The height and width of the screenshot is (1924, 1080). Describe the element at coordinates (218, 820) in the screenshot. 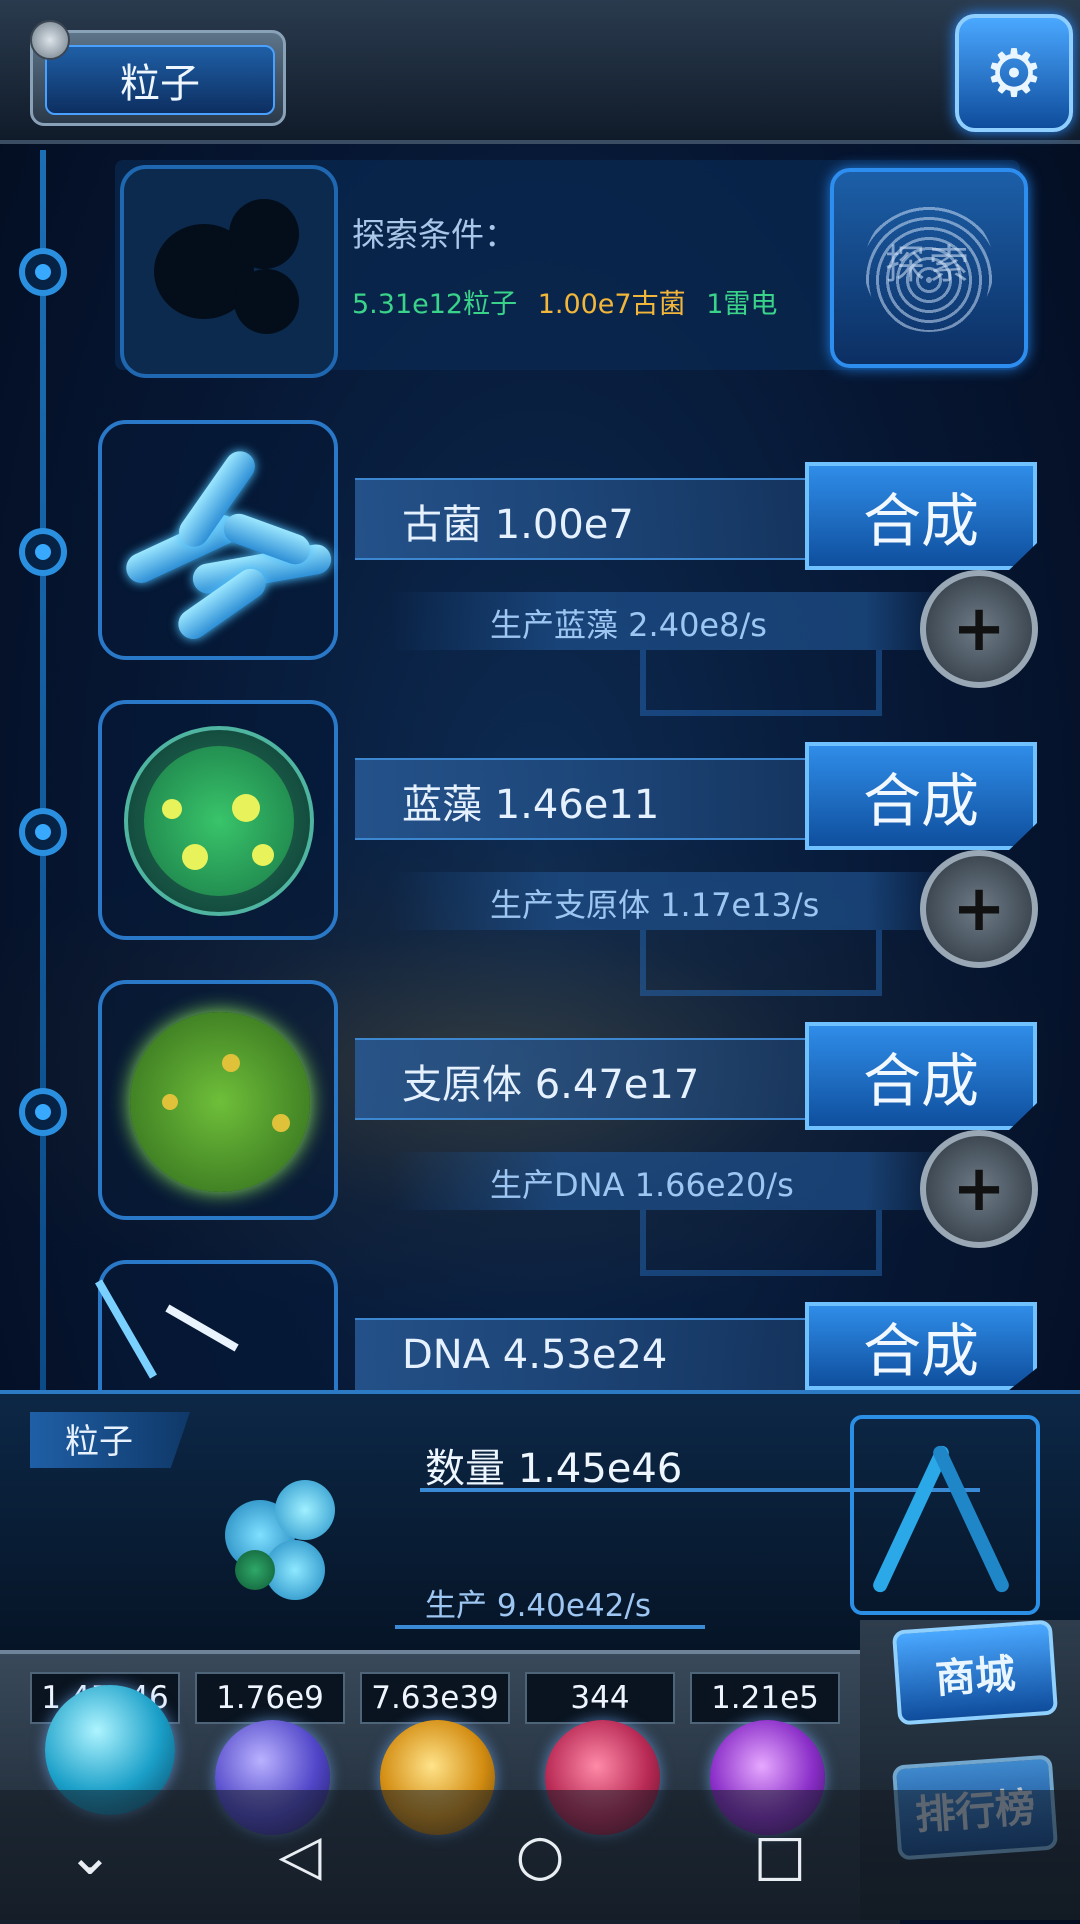

I see `item-image-cyanobacteria` at that location.